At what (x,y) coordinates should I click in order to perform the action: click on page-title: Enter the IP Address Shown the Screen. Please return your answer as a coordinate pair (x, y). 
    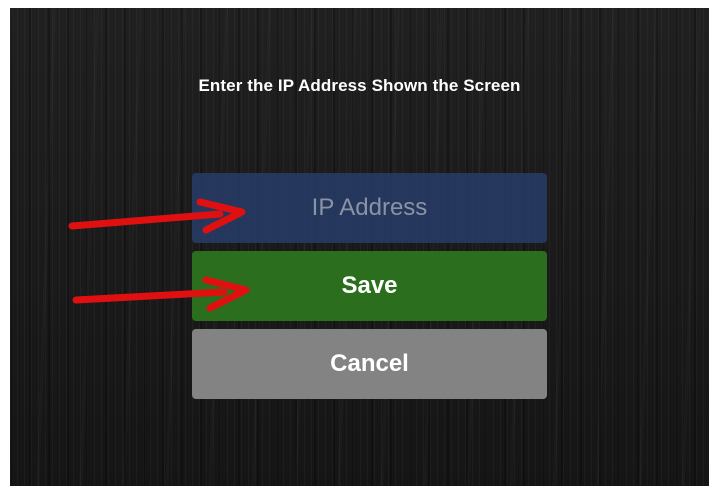
    Looking at the image, I should click on (359, 85).